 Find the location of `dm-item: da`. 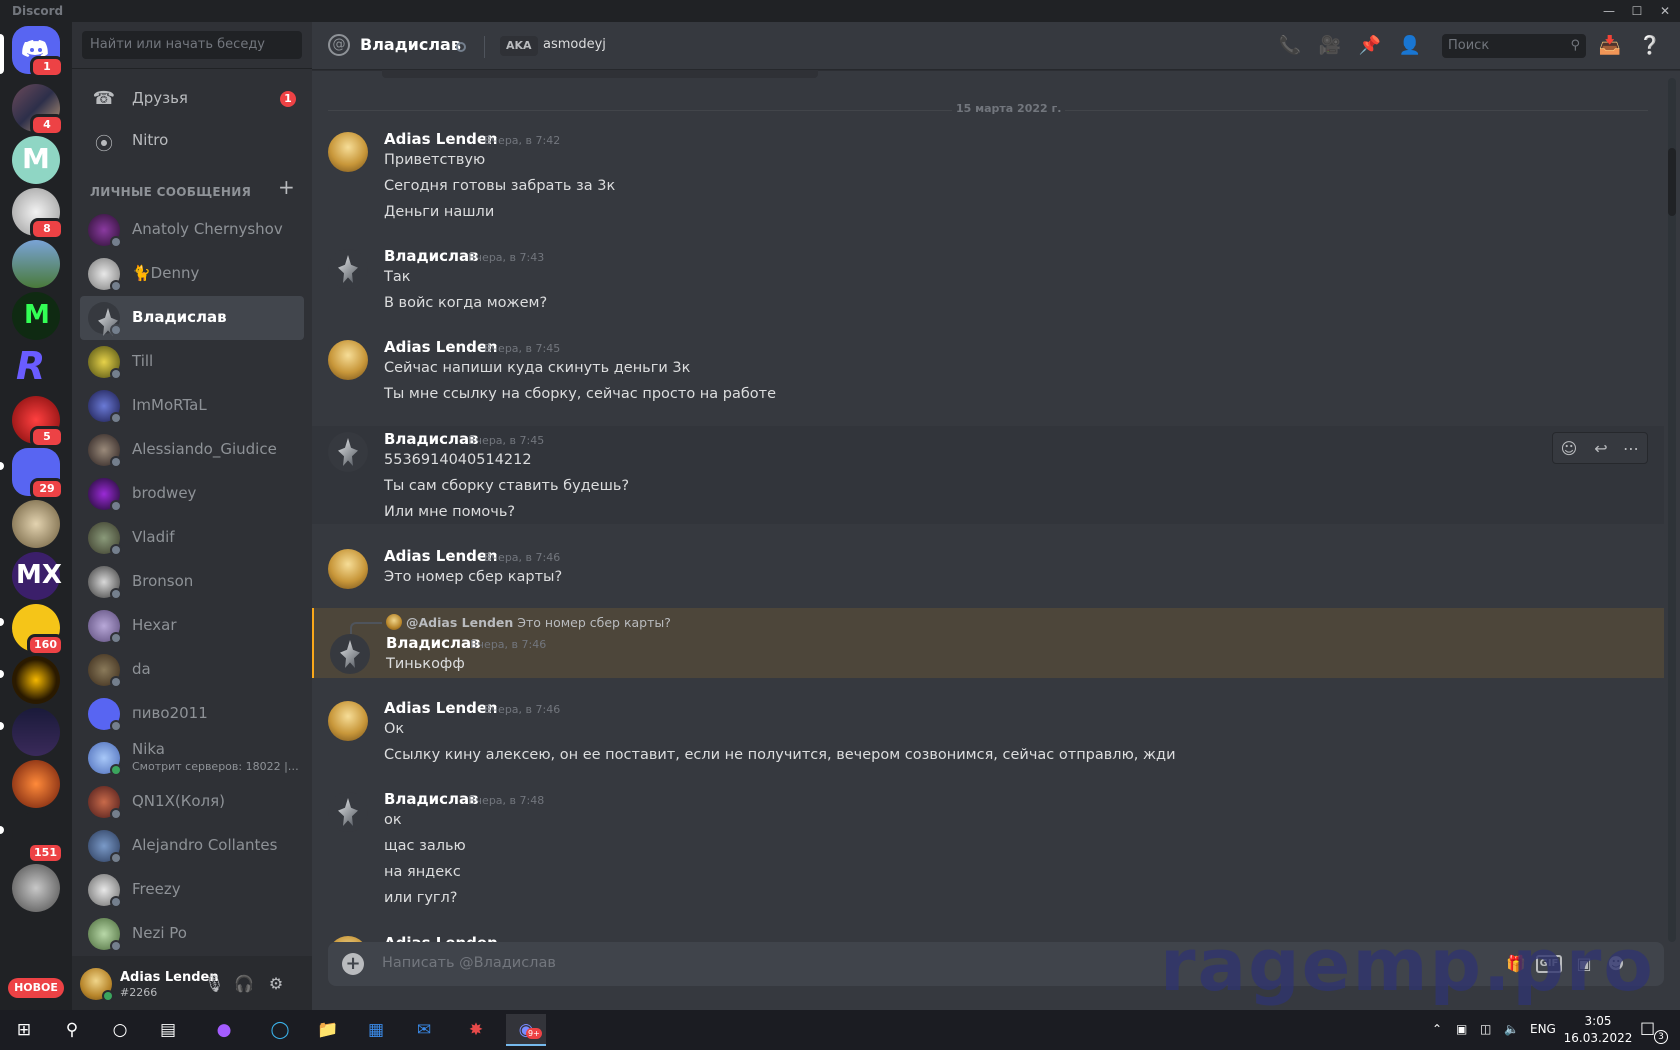

dm-item: da is located at coordinates (192, 670).